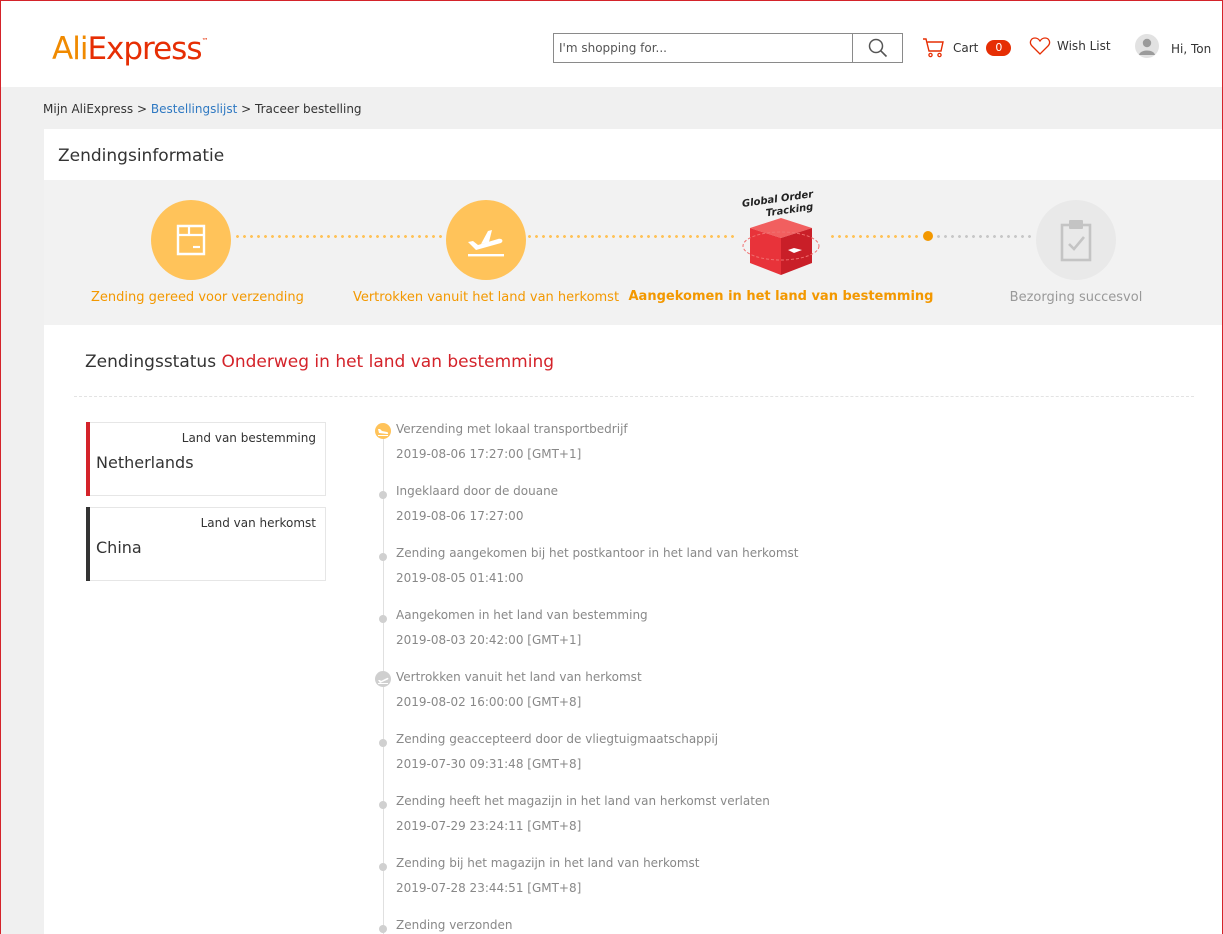 The image size is (1223, 934). What do you see at coordinates (206, 544) in the screenshot?
I see `origin-country-card: Land van herkomst China` at bounding box center [206, 544].